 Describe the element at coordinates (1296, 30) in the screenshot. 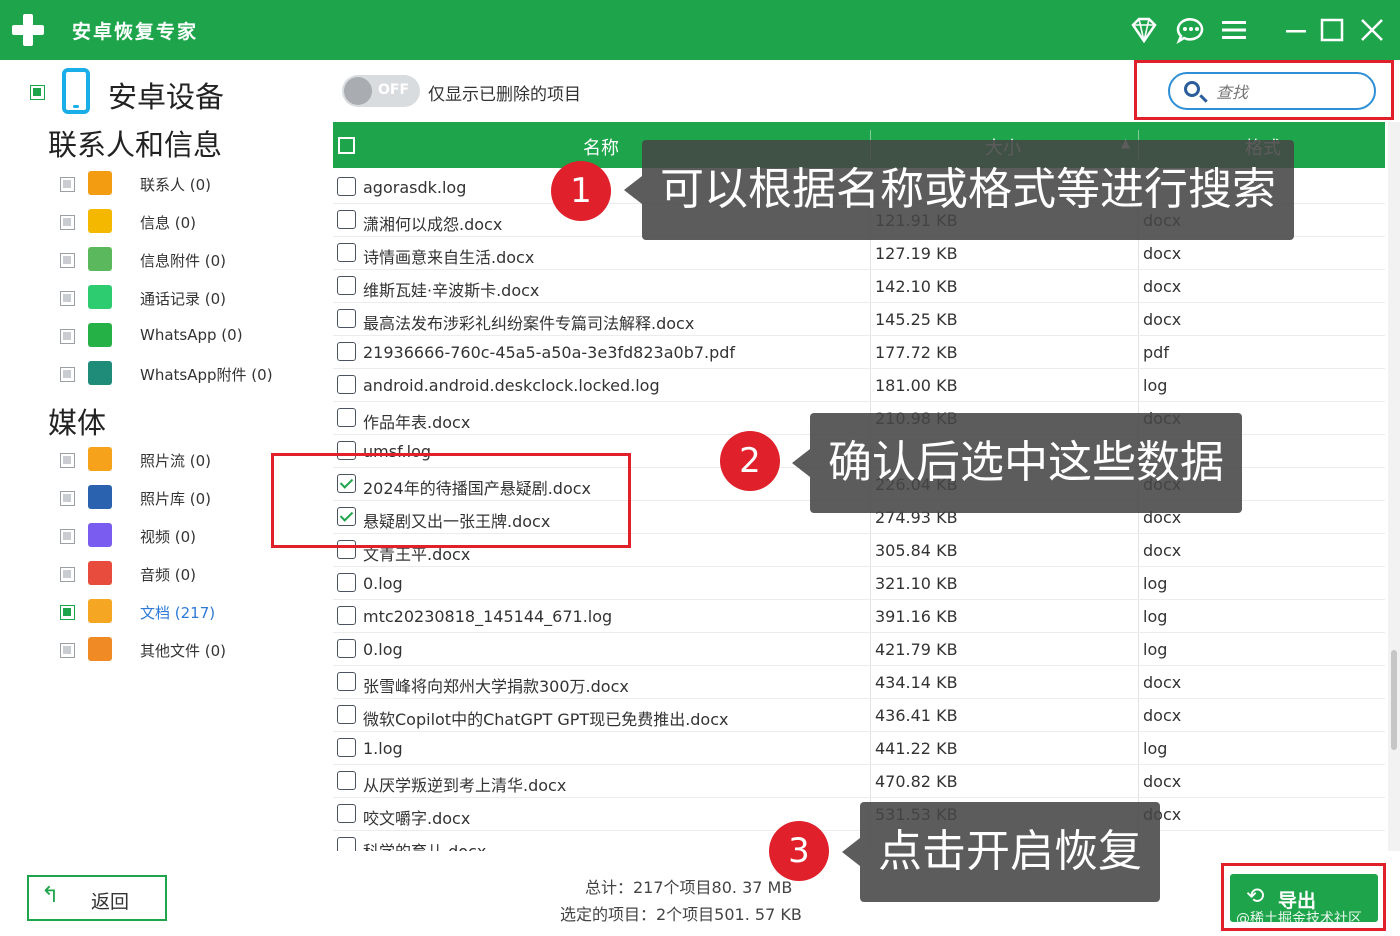

I see `minimize-icon` at that location.